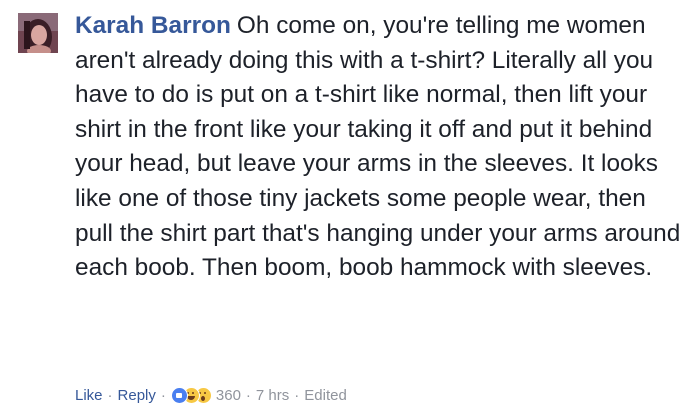 This screenshot has height=418, width=700. What do you see at coordinates (137, 395) in the screenshot?
I see `reply-link: Reply` at bounding box center [137, 395].